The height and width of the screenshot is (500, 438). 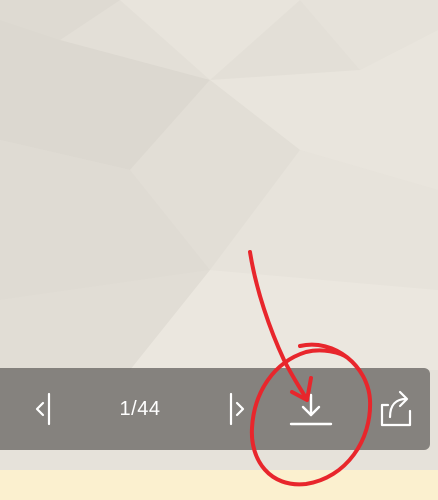 I want to click on last-page-button, so click(x=236, y=409).